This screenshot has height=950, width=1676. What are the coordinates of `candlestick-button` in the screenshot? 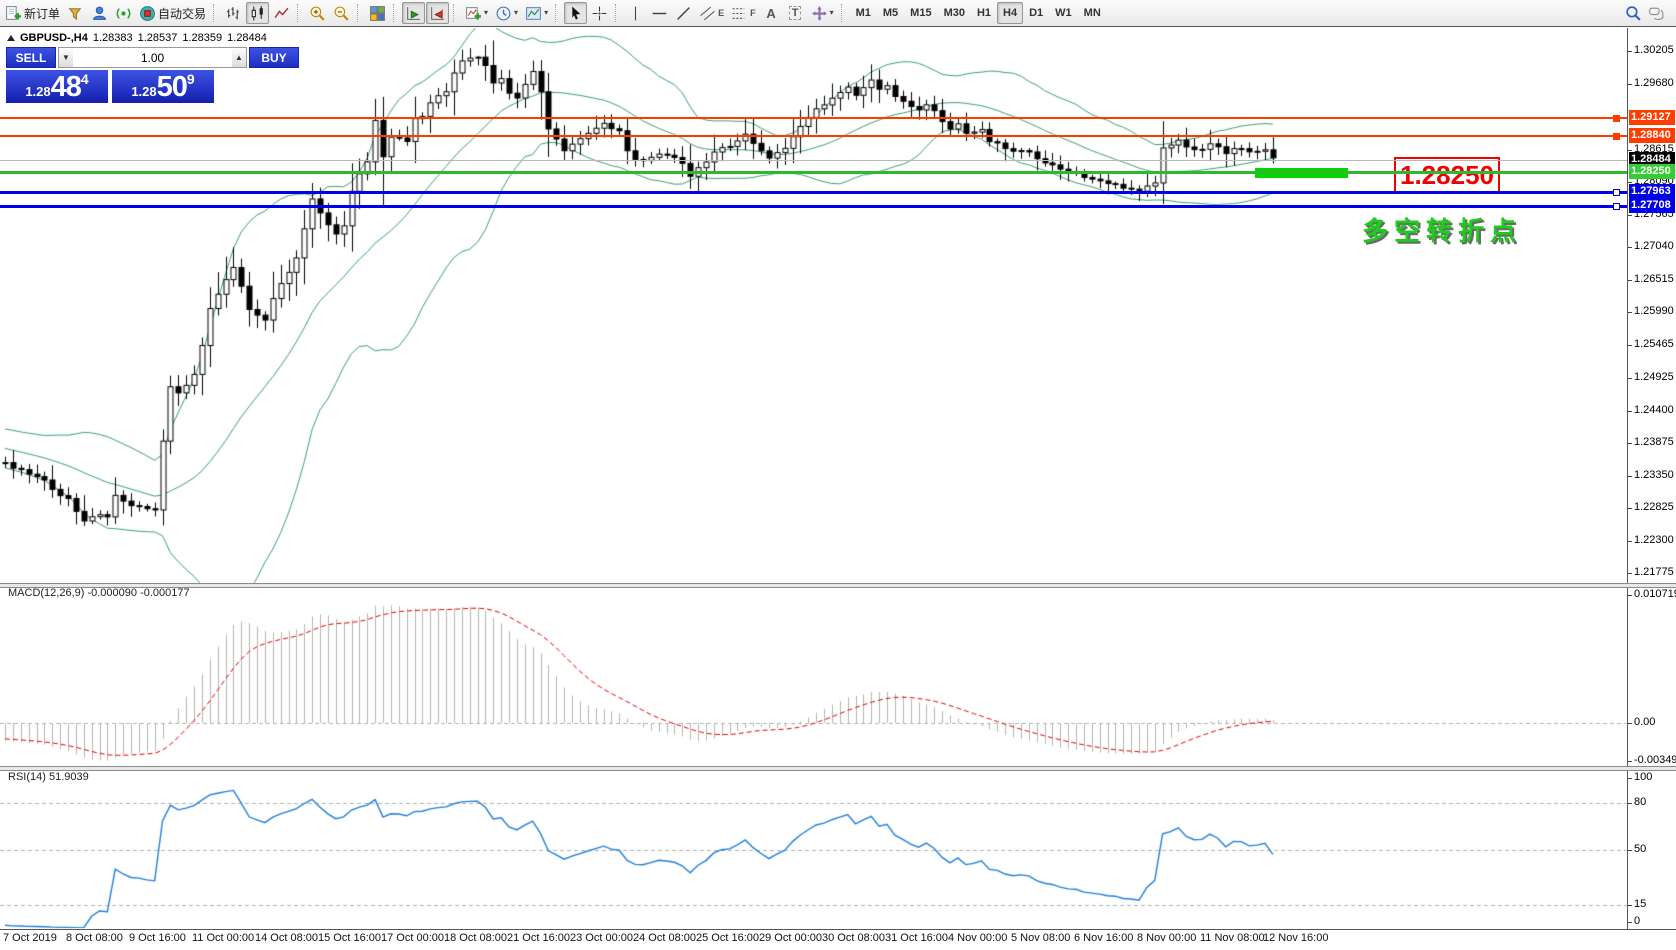 It's located at (258, 13).